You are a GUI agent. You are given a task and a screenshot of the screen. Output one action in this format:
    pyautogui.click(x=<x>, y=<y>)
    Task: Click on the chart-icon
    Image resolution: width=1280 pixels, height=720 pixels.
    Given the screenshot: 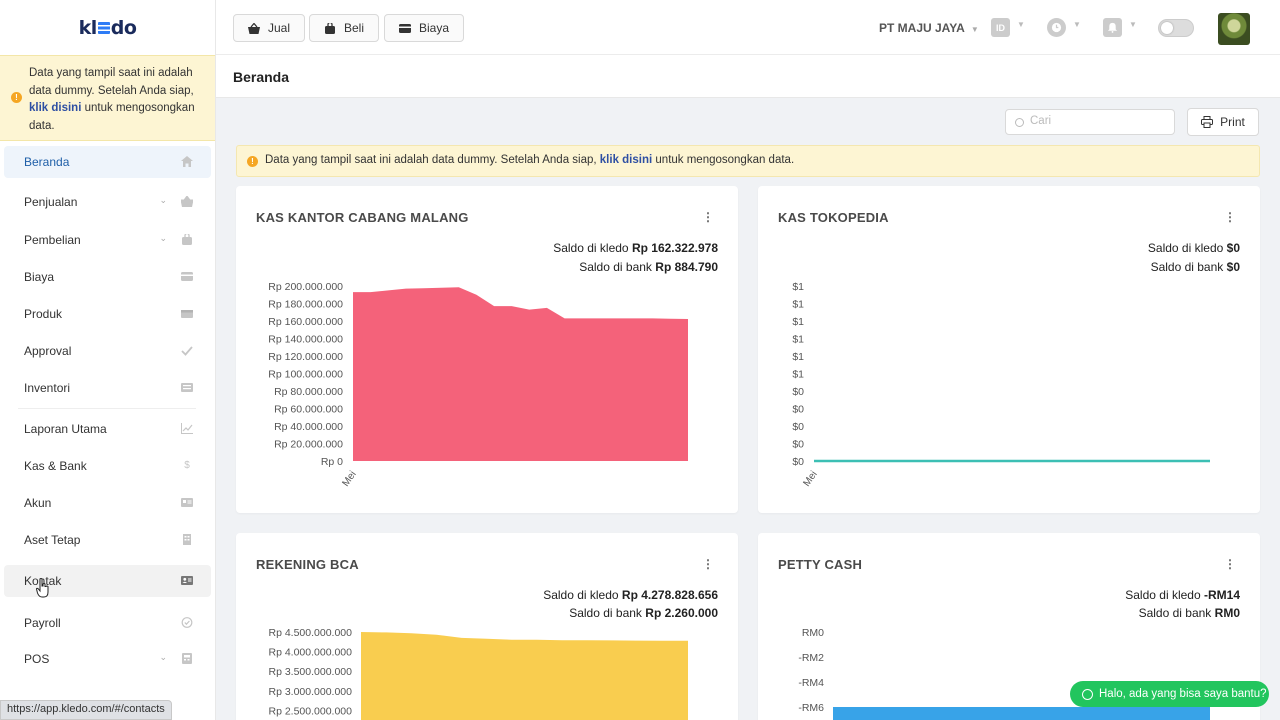 What is the action you would take?
    pyautogui.click(x=187, y=428)
    